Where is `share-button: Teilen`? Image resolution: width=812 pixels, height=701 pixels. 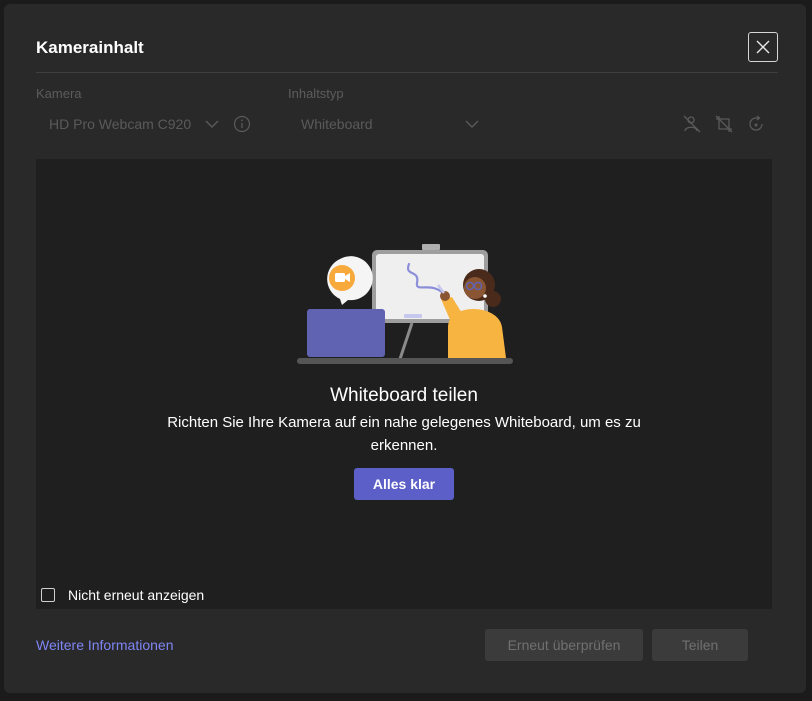 share-button: Teilen is located at coordinates (700, 645).